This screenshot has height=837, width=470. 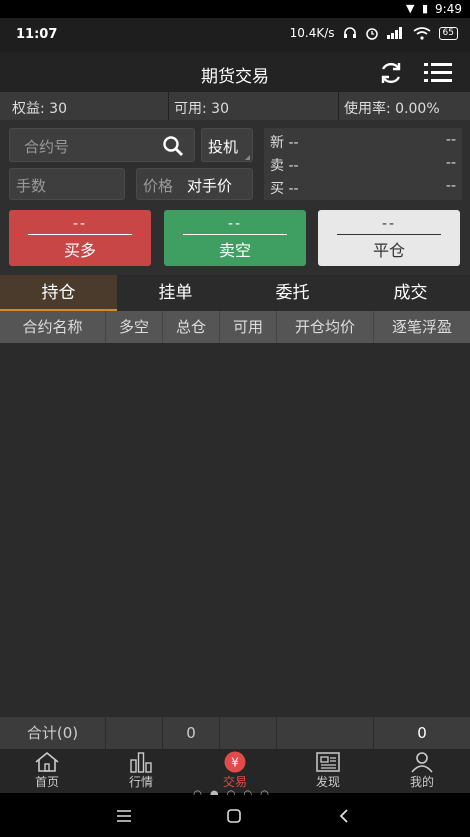 What do you see at coordinates (417, 8) in the screenshot?
I see `wifi-icon: ▼ ▮` at bounding box center [417, 8].